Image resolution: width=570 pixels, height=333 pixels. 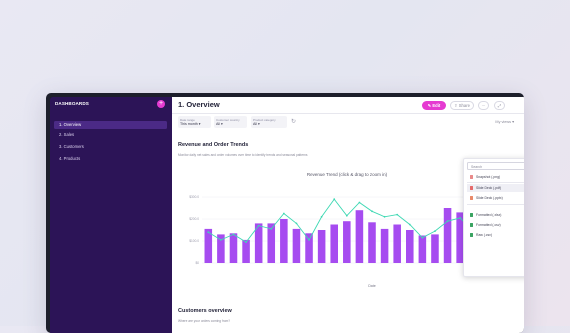 What do you see at coordinates (72, 103) in the screenshot?
I see `sidebar-title: DASHBOARDS` at bounding box center [72, 103].